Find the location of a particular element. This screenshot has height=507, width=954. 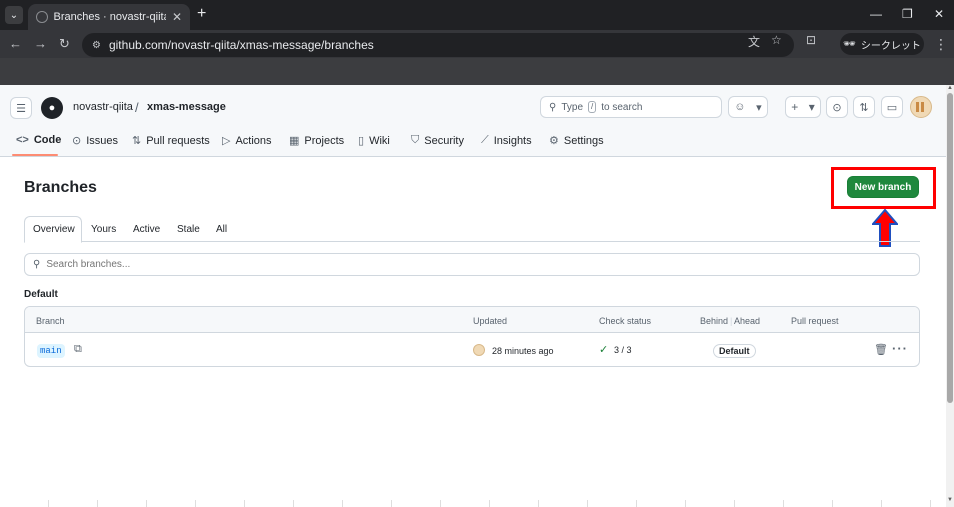

tab-settings-label: Settings is located at coordinates (583, 140).